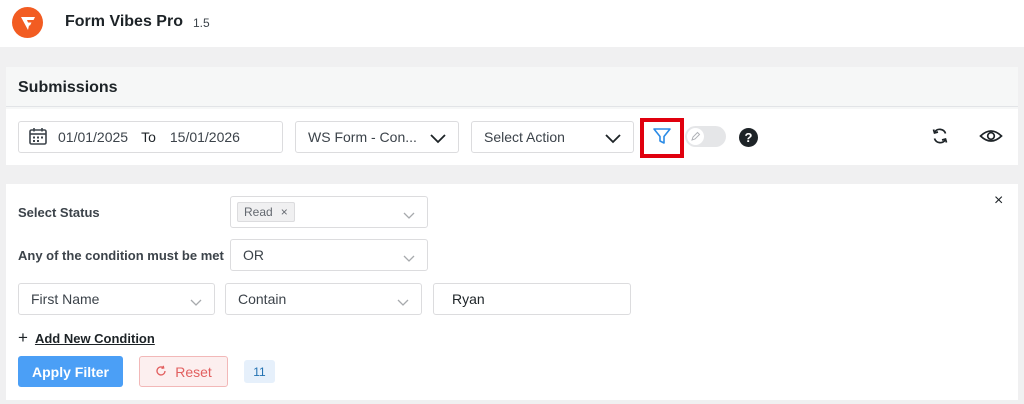  Describe the element at coordinates (323, 299) in the screenshot. I see `operator-select: Contain` at that location.